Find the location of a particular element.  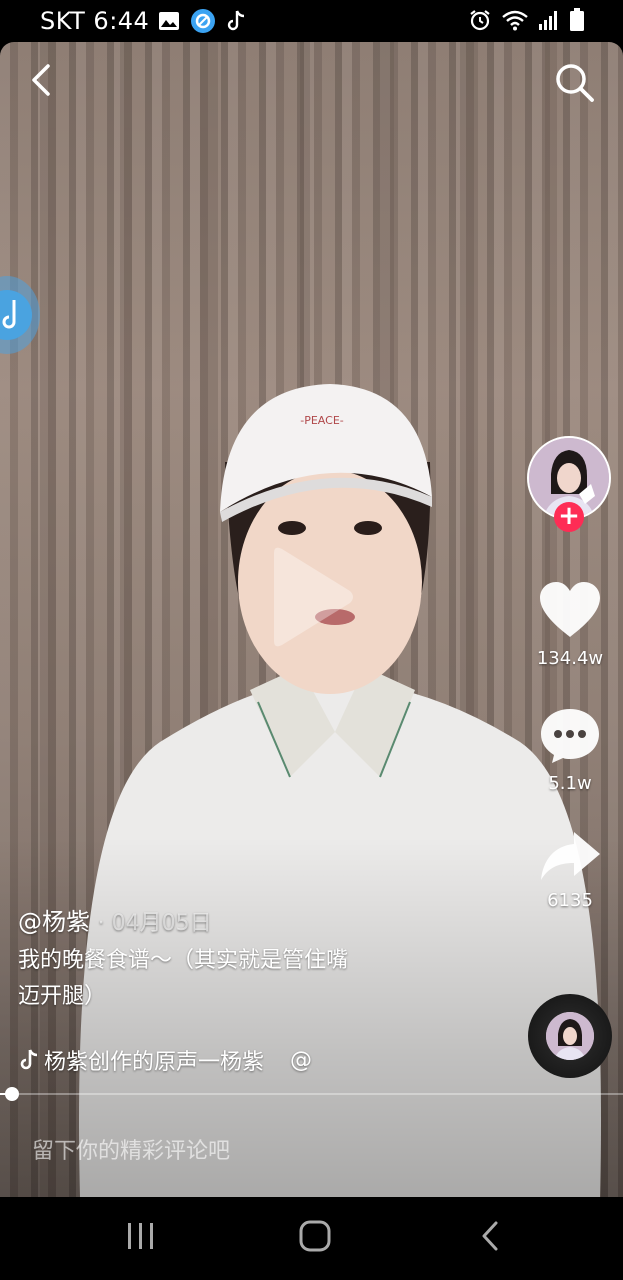

music-disc is located at coordinates (570, 1036).